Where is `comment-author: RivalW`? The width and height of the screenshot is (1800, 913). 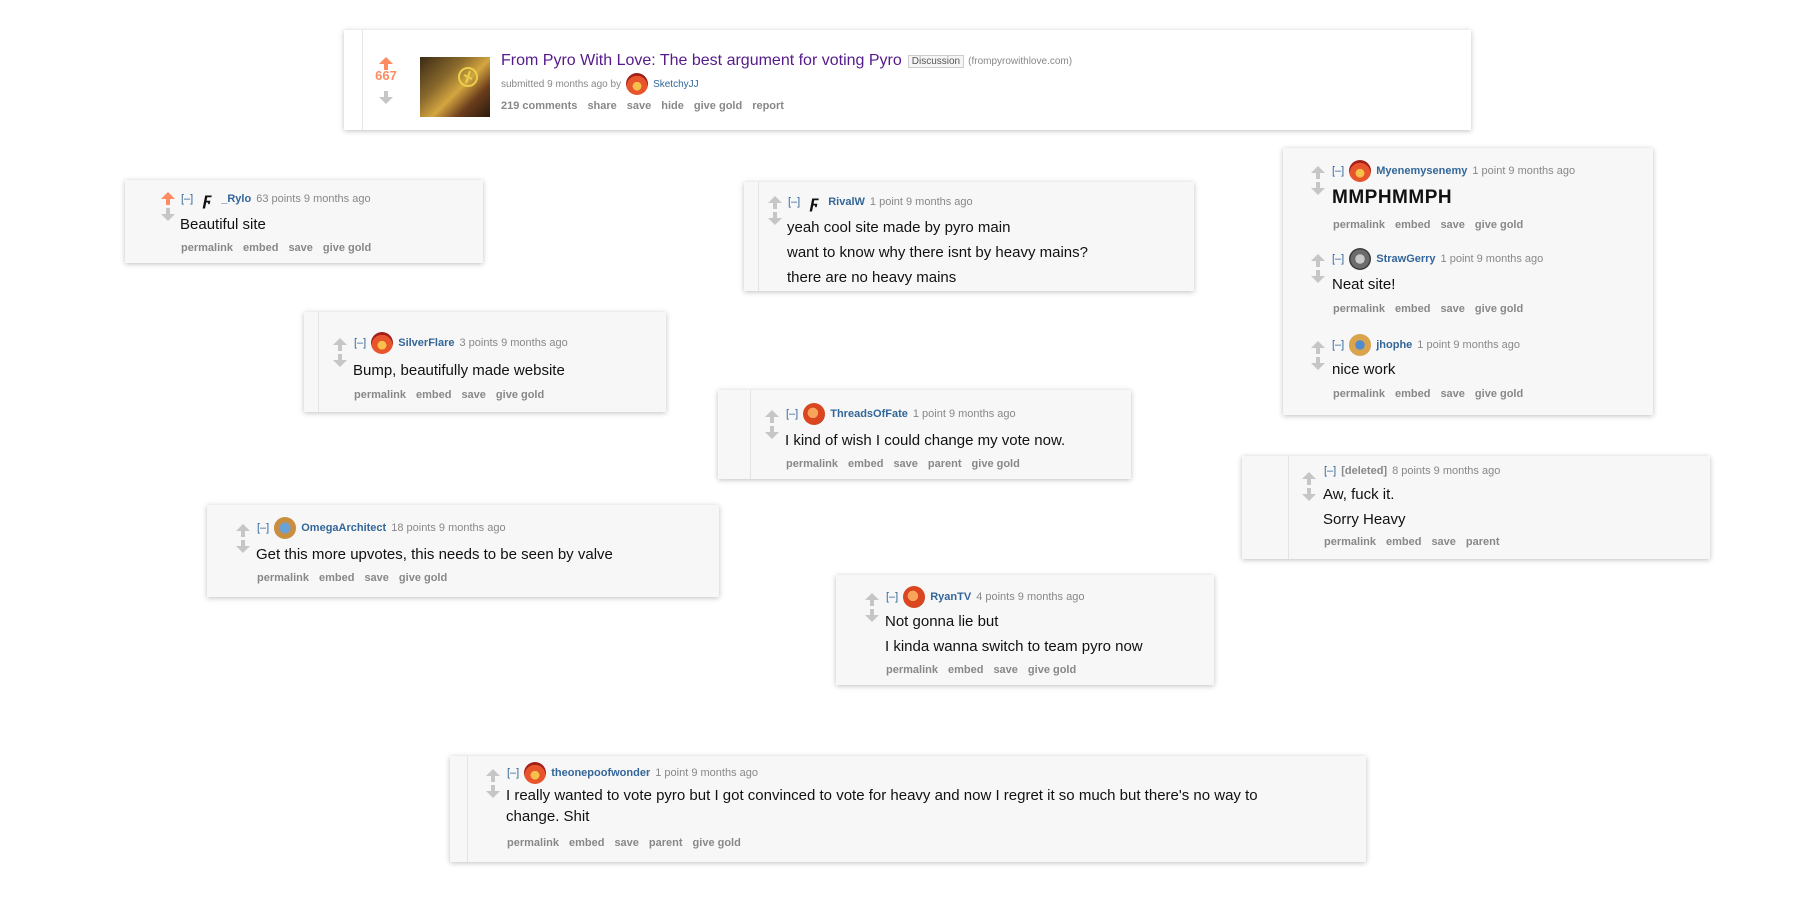
comment-author: RivalW is located at coordinates (846, 202).